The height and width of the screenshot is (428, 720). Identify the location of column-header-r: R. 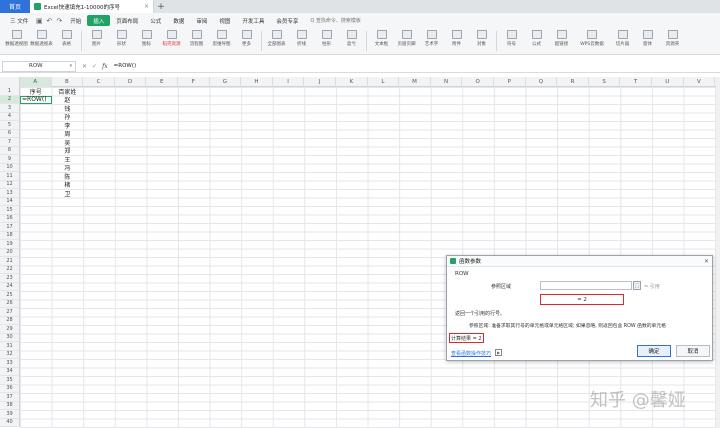
(573, 82).